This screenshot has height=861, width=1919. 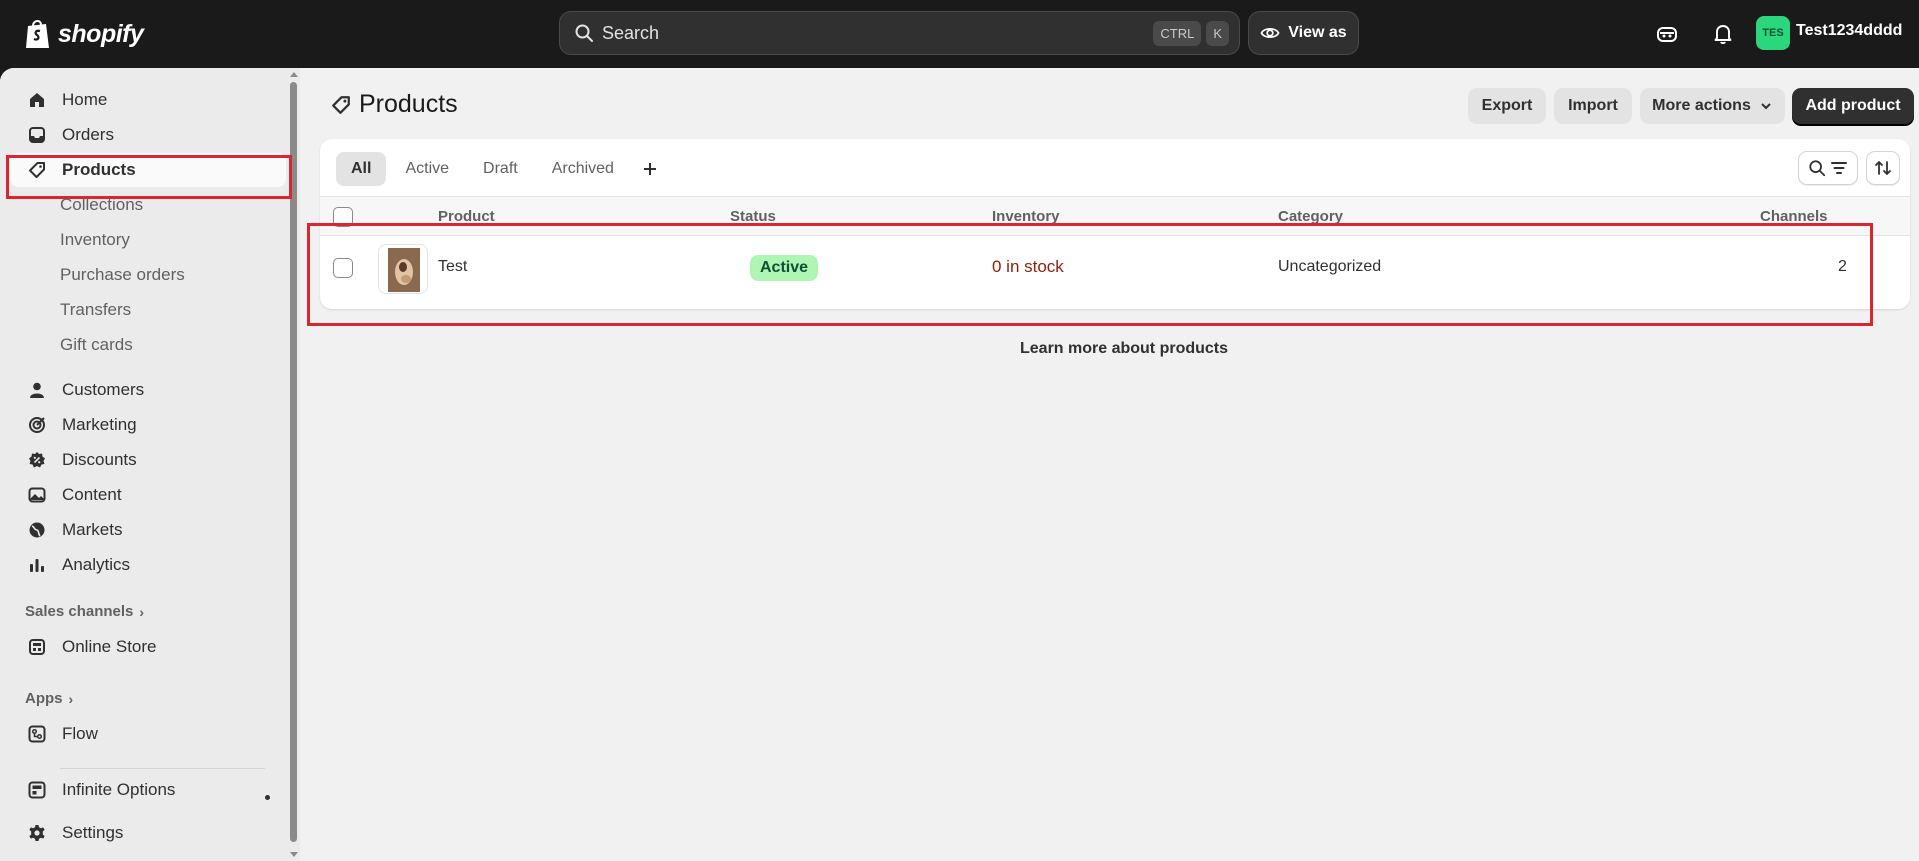 I want to click on home-icon, so click(x=37, y=100).